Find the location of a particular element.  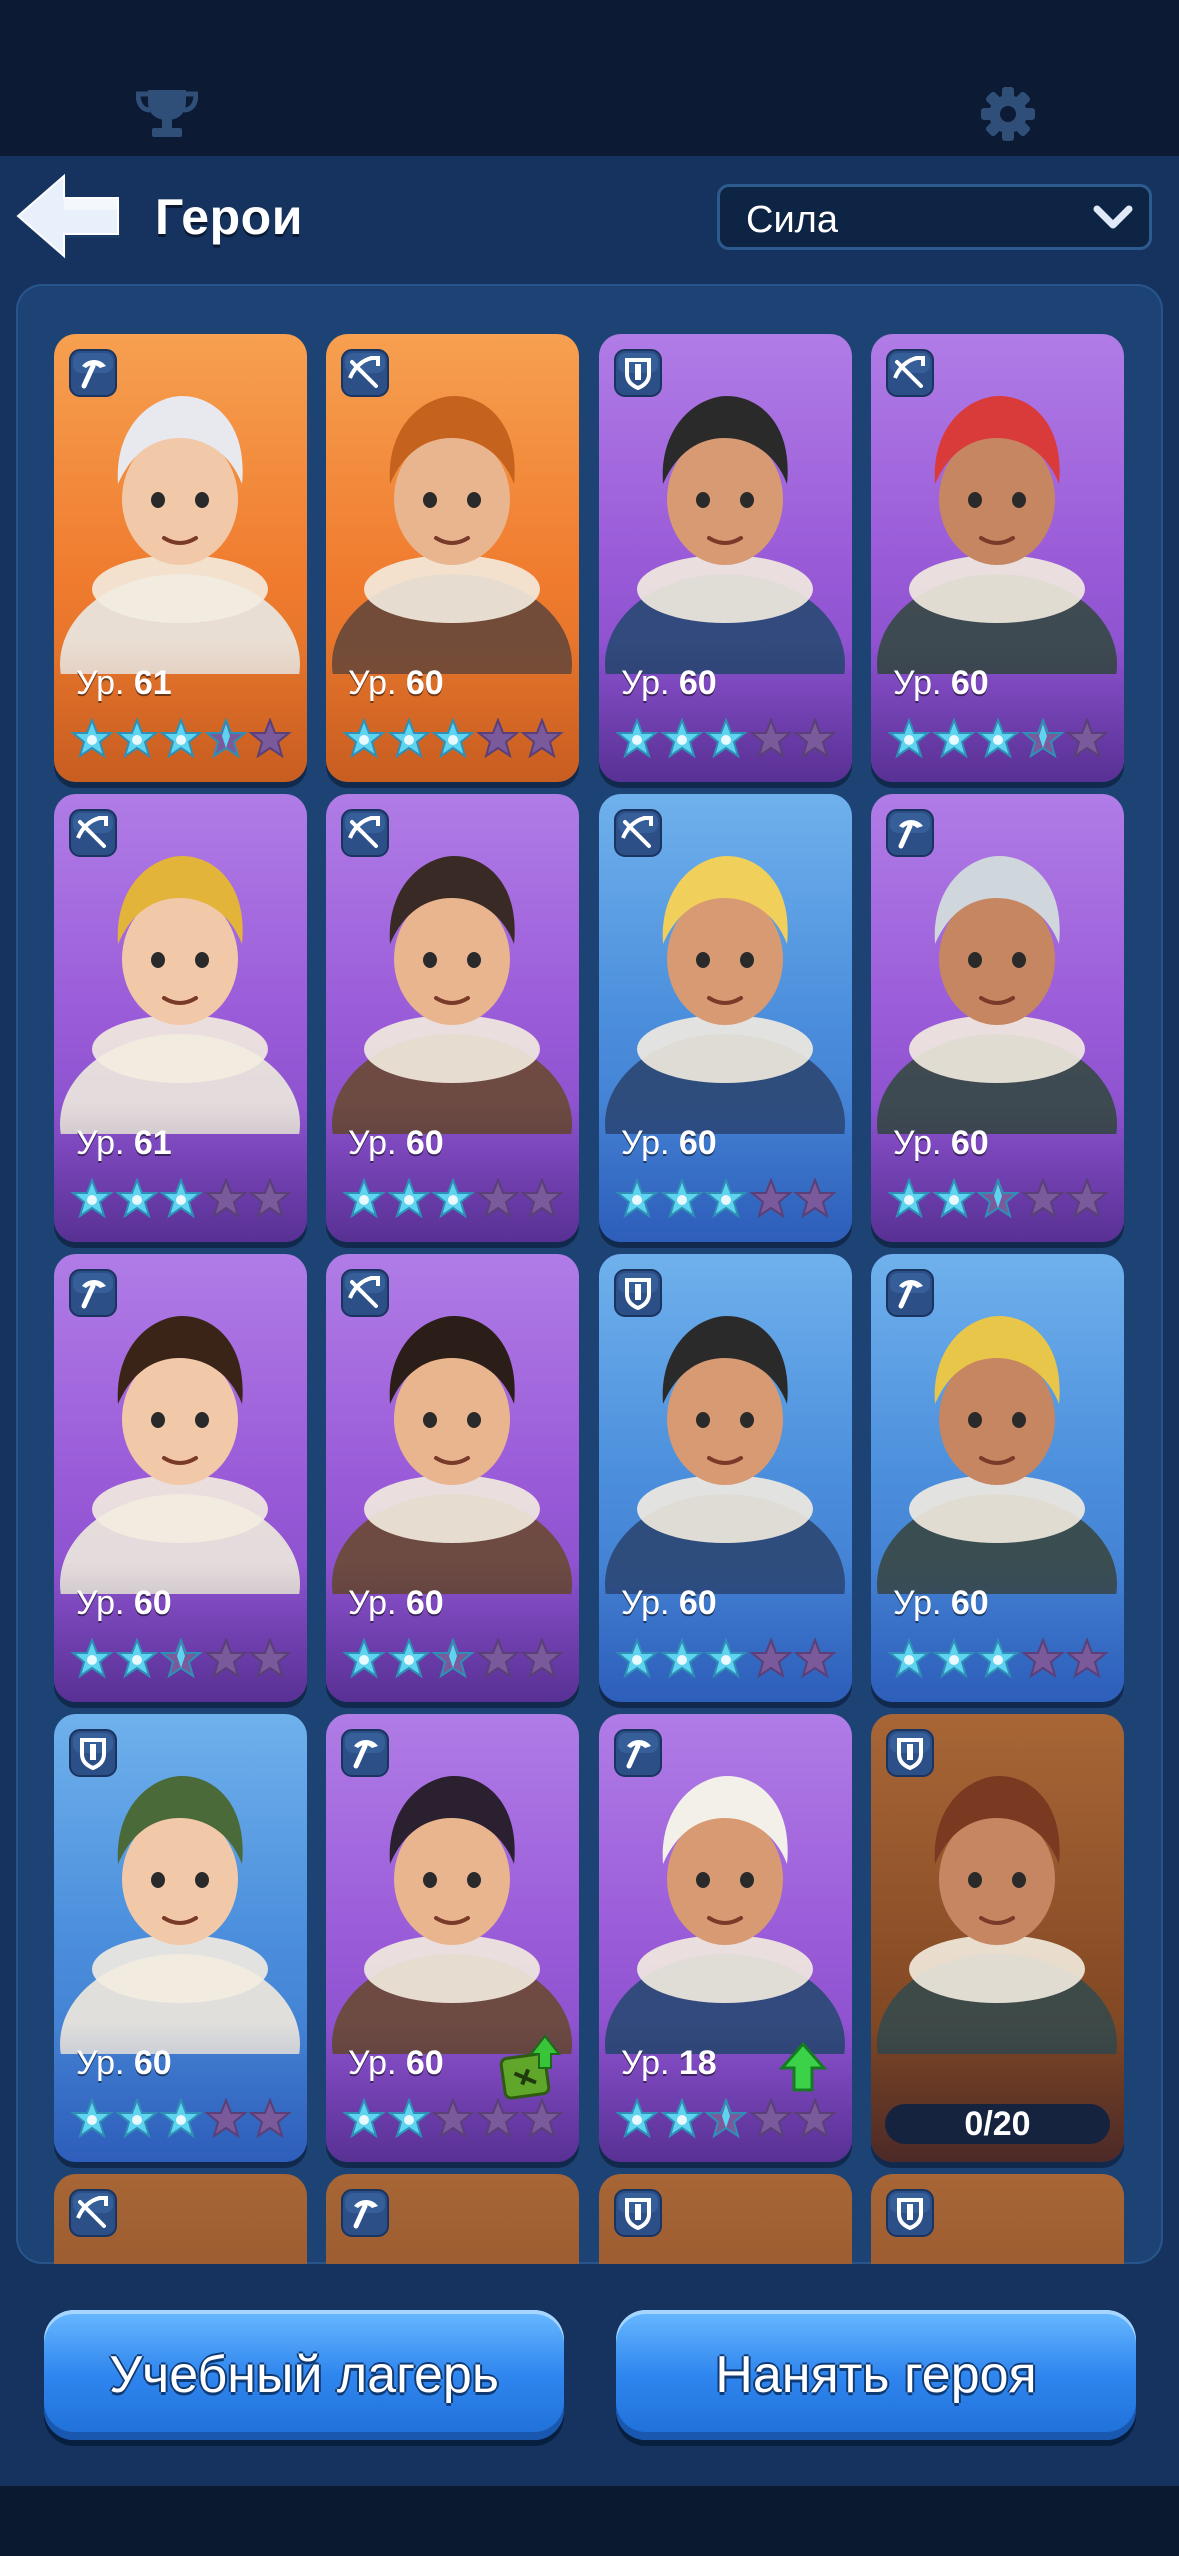

sort-dropdown: Сила is located at coordinates (934, 217).